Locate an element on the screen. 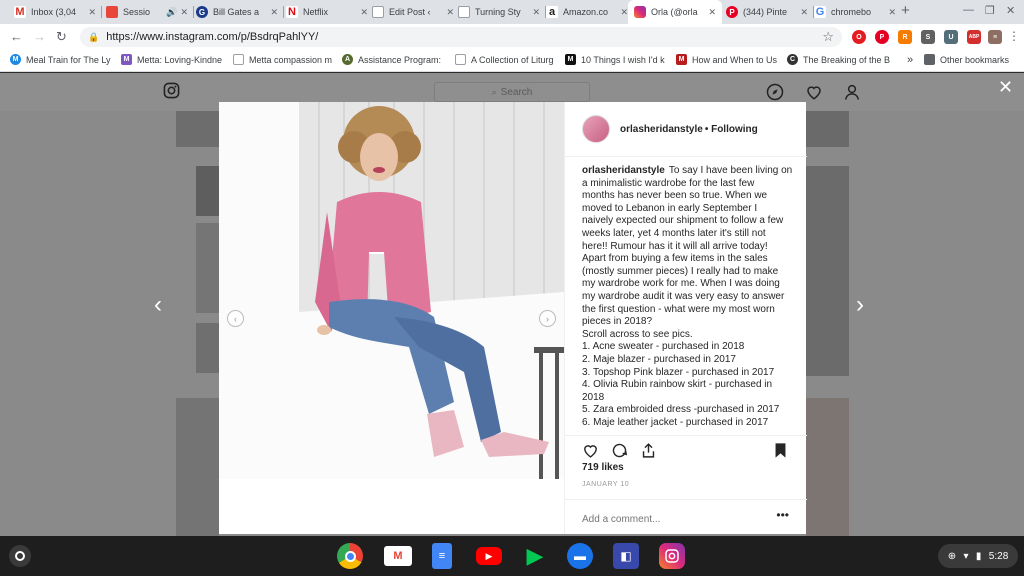 The width and height of the screenshot is (1024, 576). page-icon is located at coordinates (464, 12).